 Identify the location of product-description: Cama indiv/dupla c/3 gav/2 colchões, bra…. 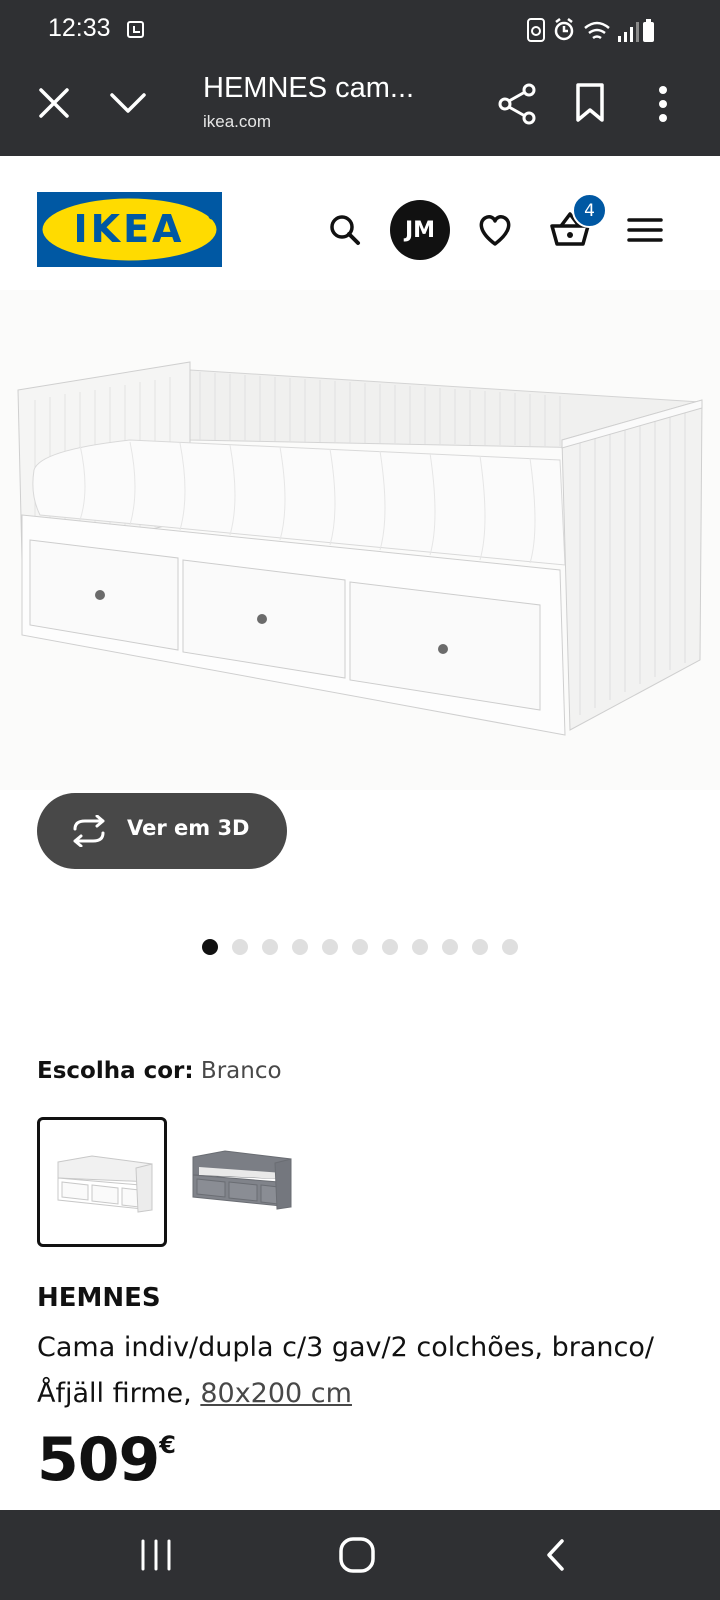
(367, 1371).